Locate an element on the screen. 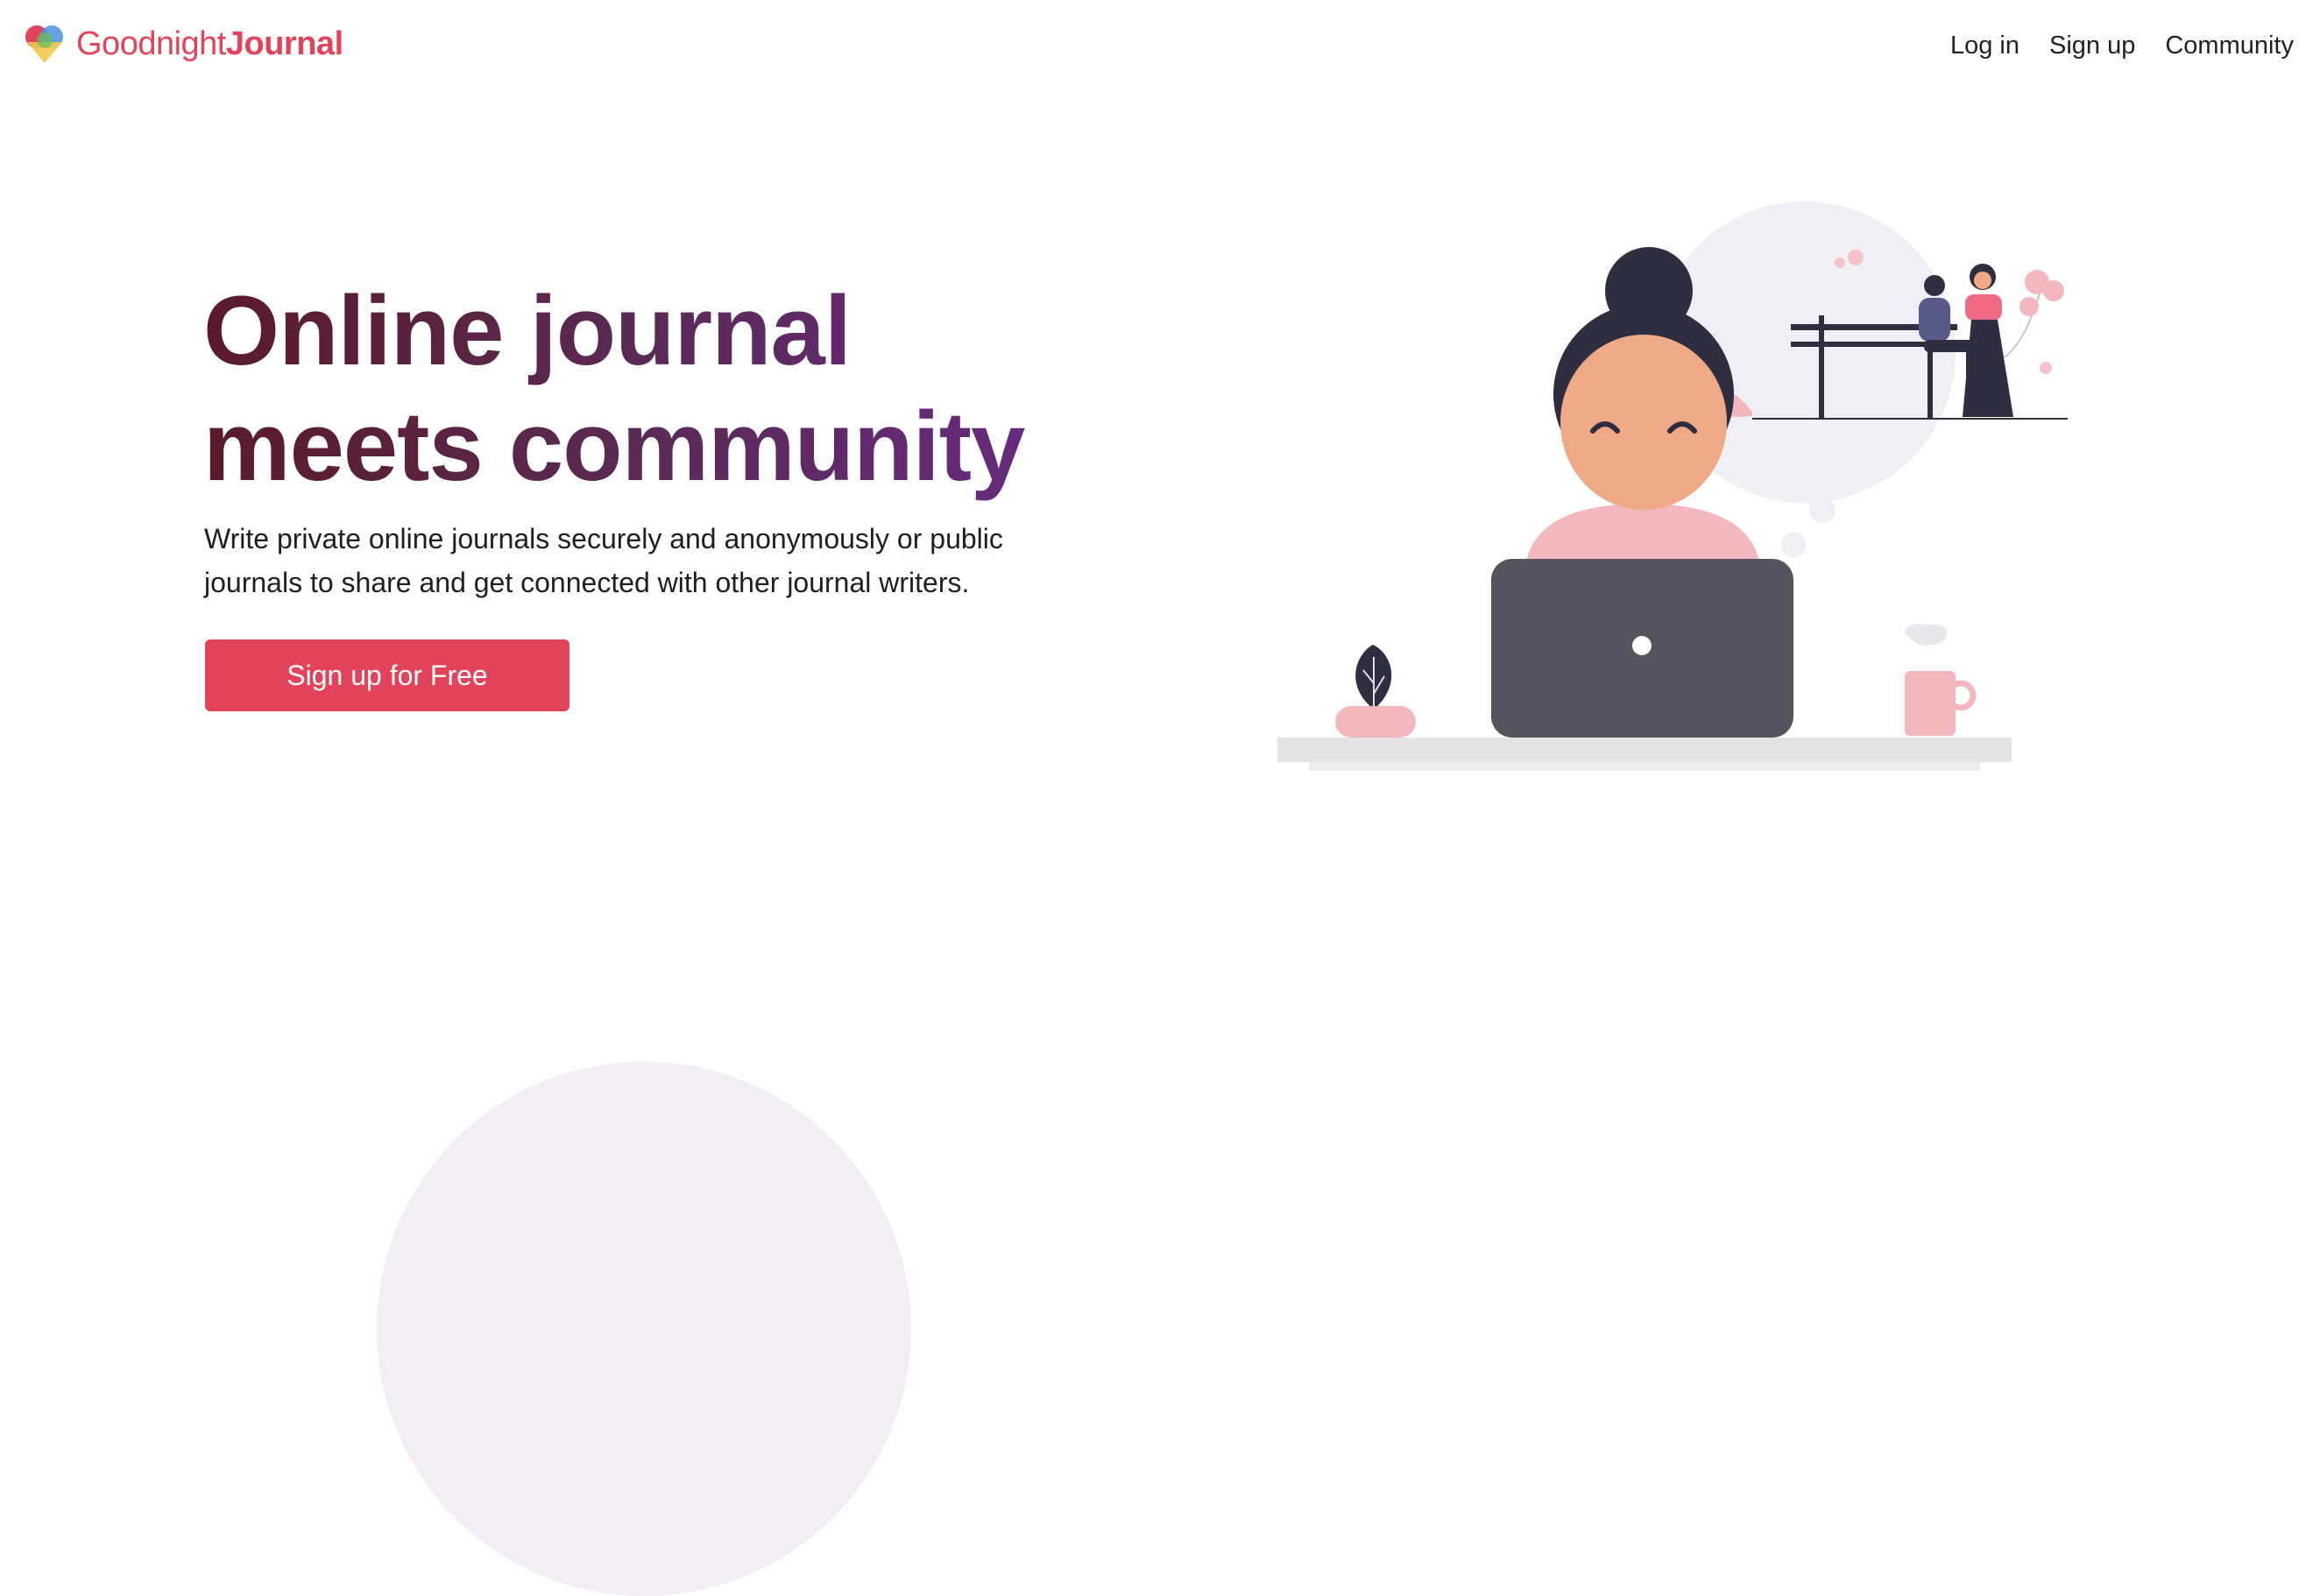 The height and width of the screenshot is (1596, 2320). mug-steam is located at coordinates (1926, 635).